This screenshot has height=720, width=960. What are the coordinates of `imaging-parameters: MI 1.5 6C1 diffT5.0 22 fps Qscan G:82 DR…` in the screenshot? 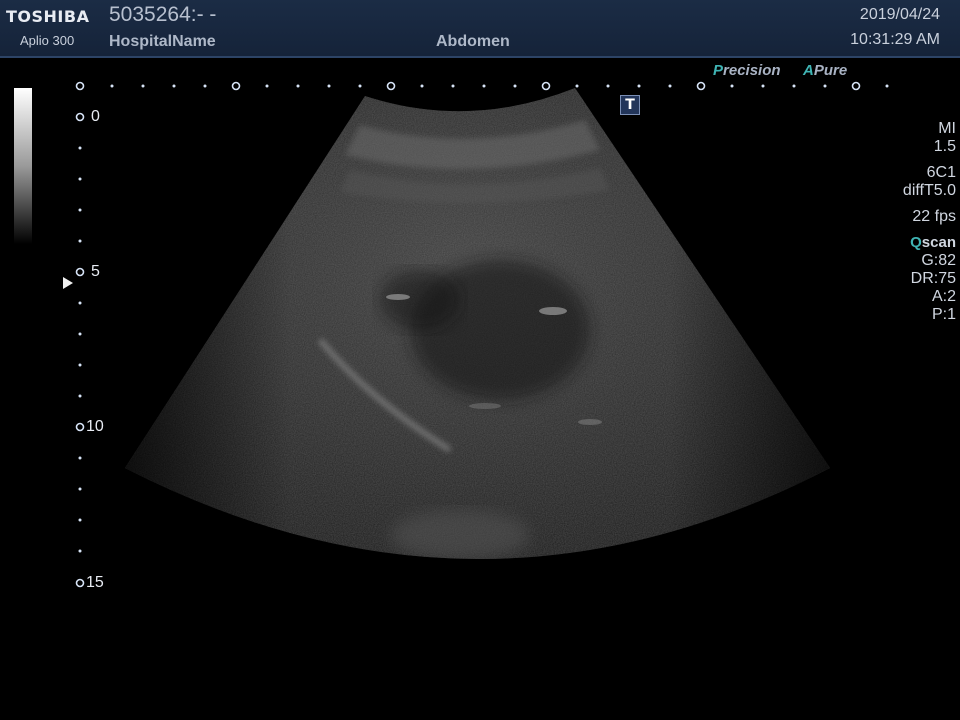 It's located at (911, 222).